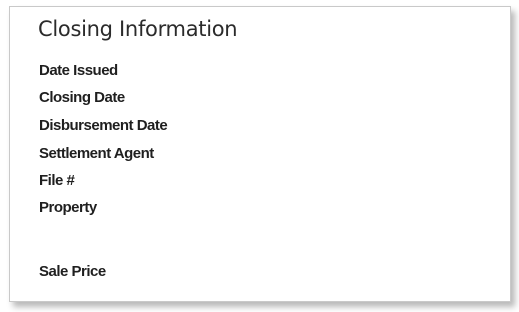 The width and height of the screenshot is (519, 312). I want to click on section-title: Closing Information, so click(138, 29).